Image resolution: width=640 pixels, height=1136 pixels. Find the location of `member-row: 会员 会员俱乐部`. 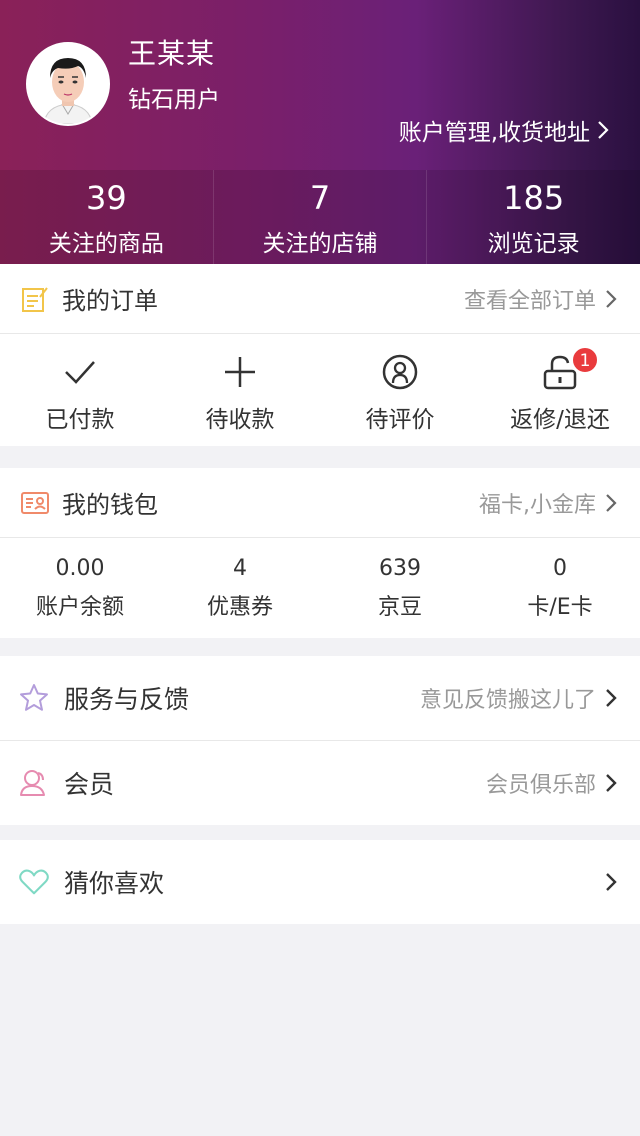

member-row: 会员 会员俱乐部 is located at coordinates (320, 783).